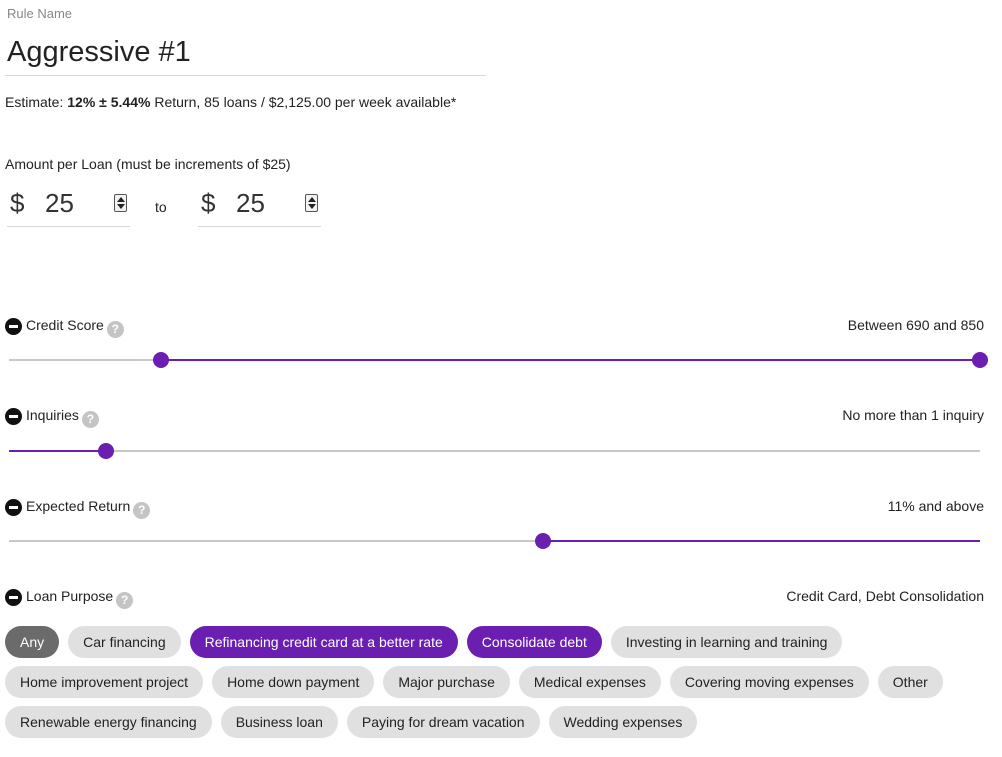  Describe the element at coordinates (13, 507) in the screenshot. I see `remove-expected-return-icon` at that location.